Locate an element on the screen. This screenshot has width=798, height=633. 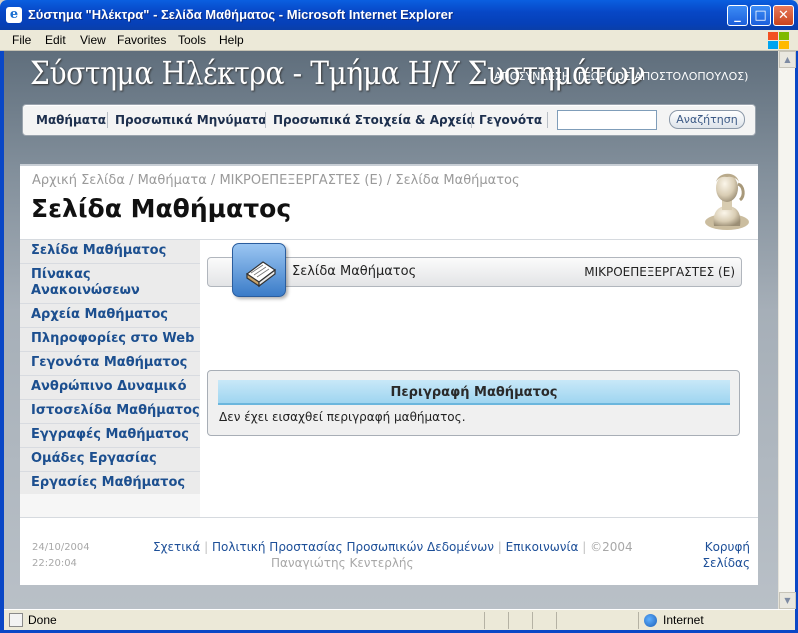
sidebar-item-course-page: Σελίδα Μαθήματος is located at coordinates (110, 252).